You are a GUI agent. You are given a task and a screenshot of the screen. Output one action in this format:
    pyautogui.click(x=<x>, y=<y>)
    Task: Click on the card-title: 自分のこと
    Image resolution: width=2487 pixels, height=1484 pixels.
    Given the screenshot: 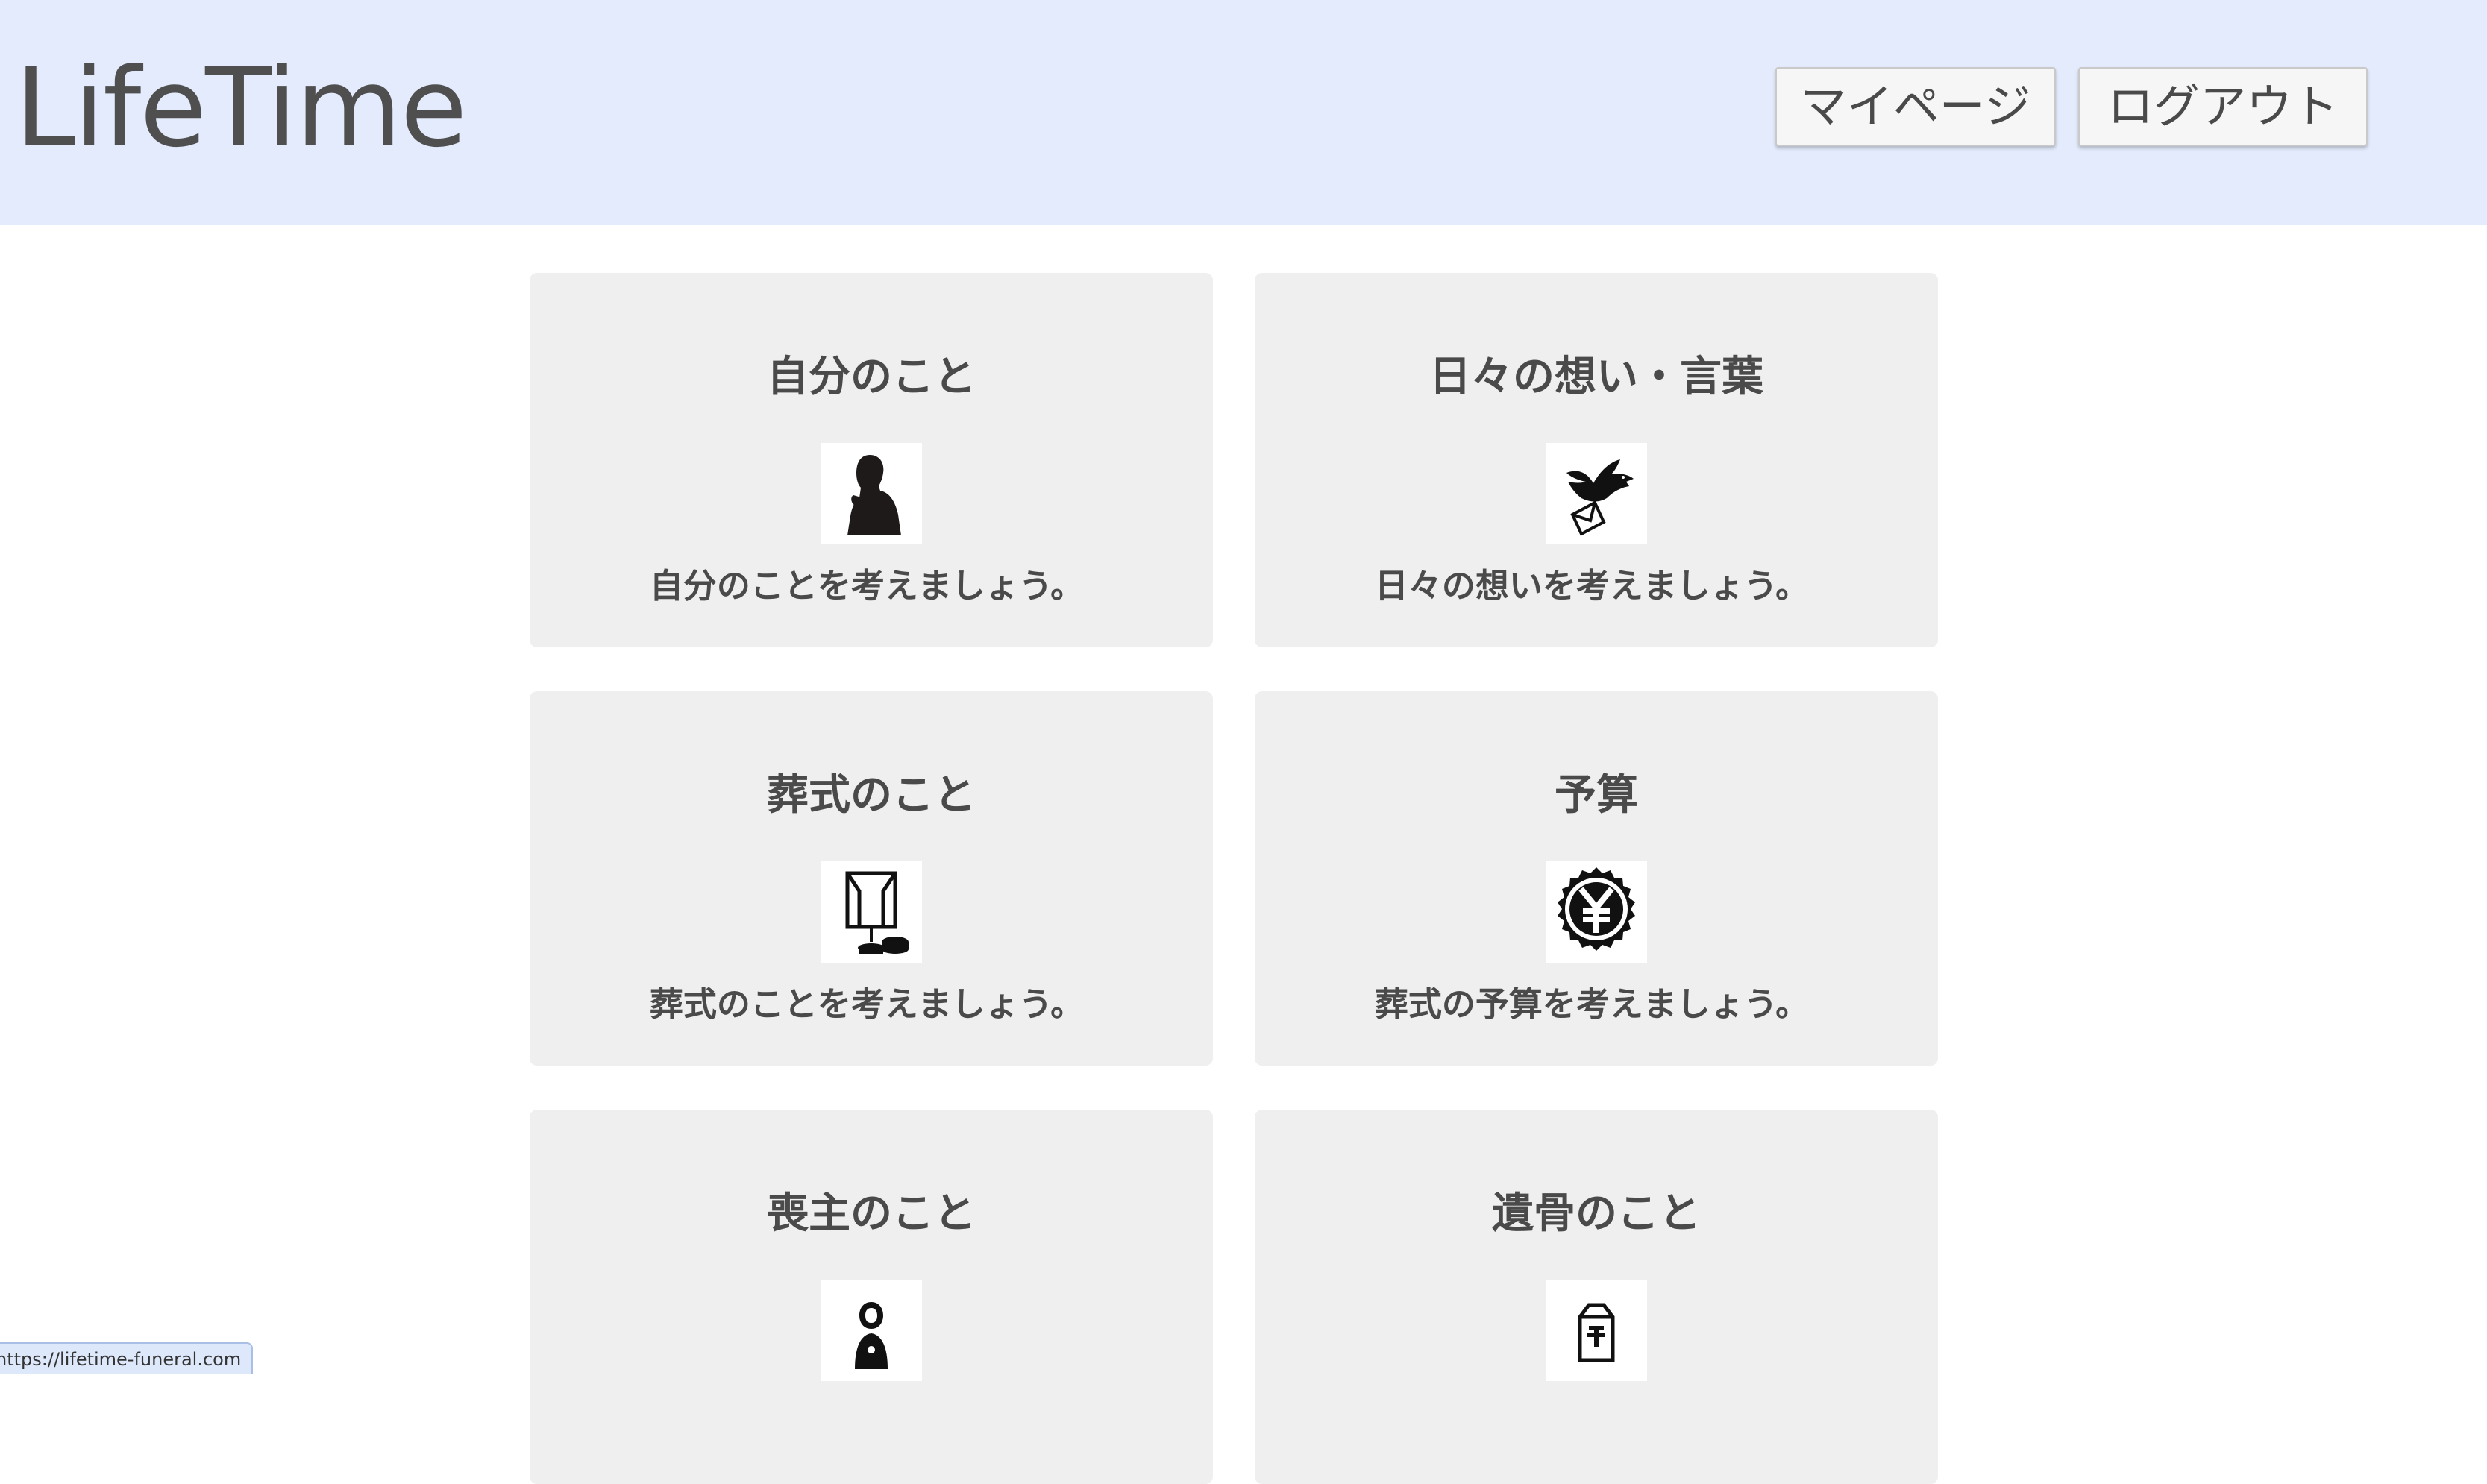 What is the action you would take?
    pyautogui.click(x=872, y=377)
    